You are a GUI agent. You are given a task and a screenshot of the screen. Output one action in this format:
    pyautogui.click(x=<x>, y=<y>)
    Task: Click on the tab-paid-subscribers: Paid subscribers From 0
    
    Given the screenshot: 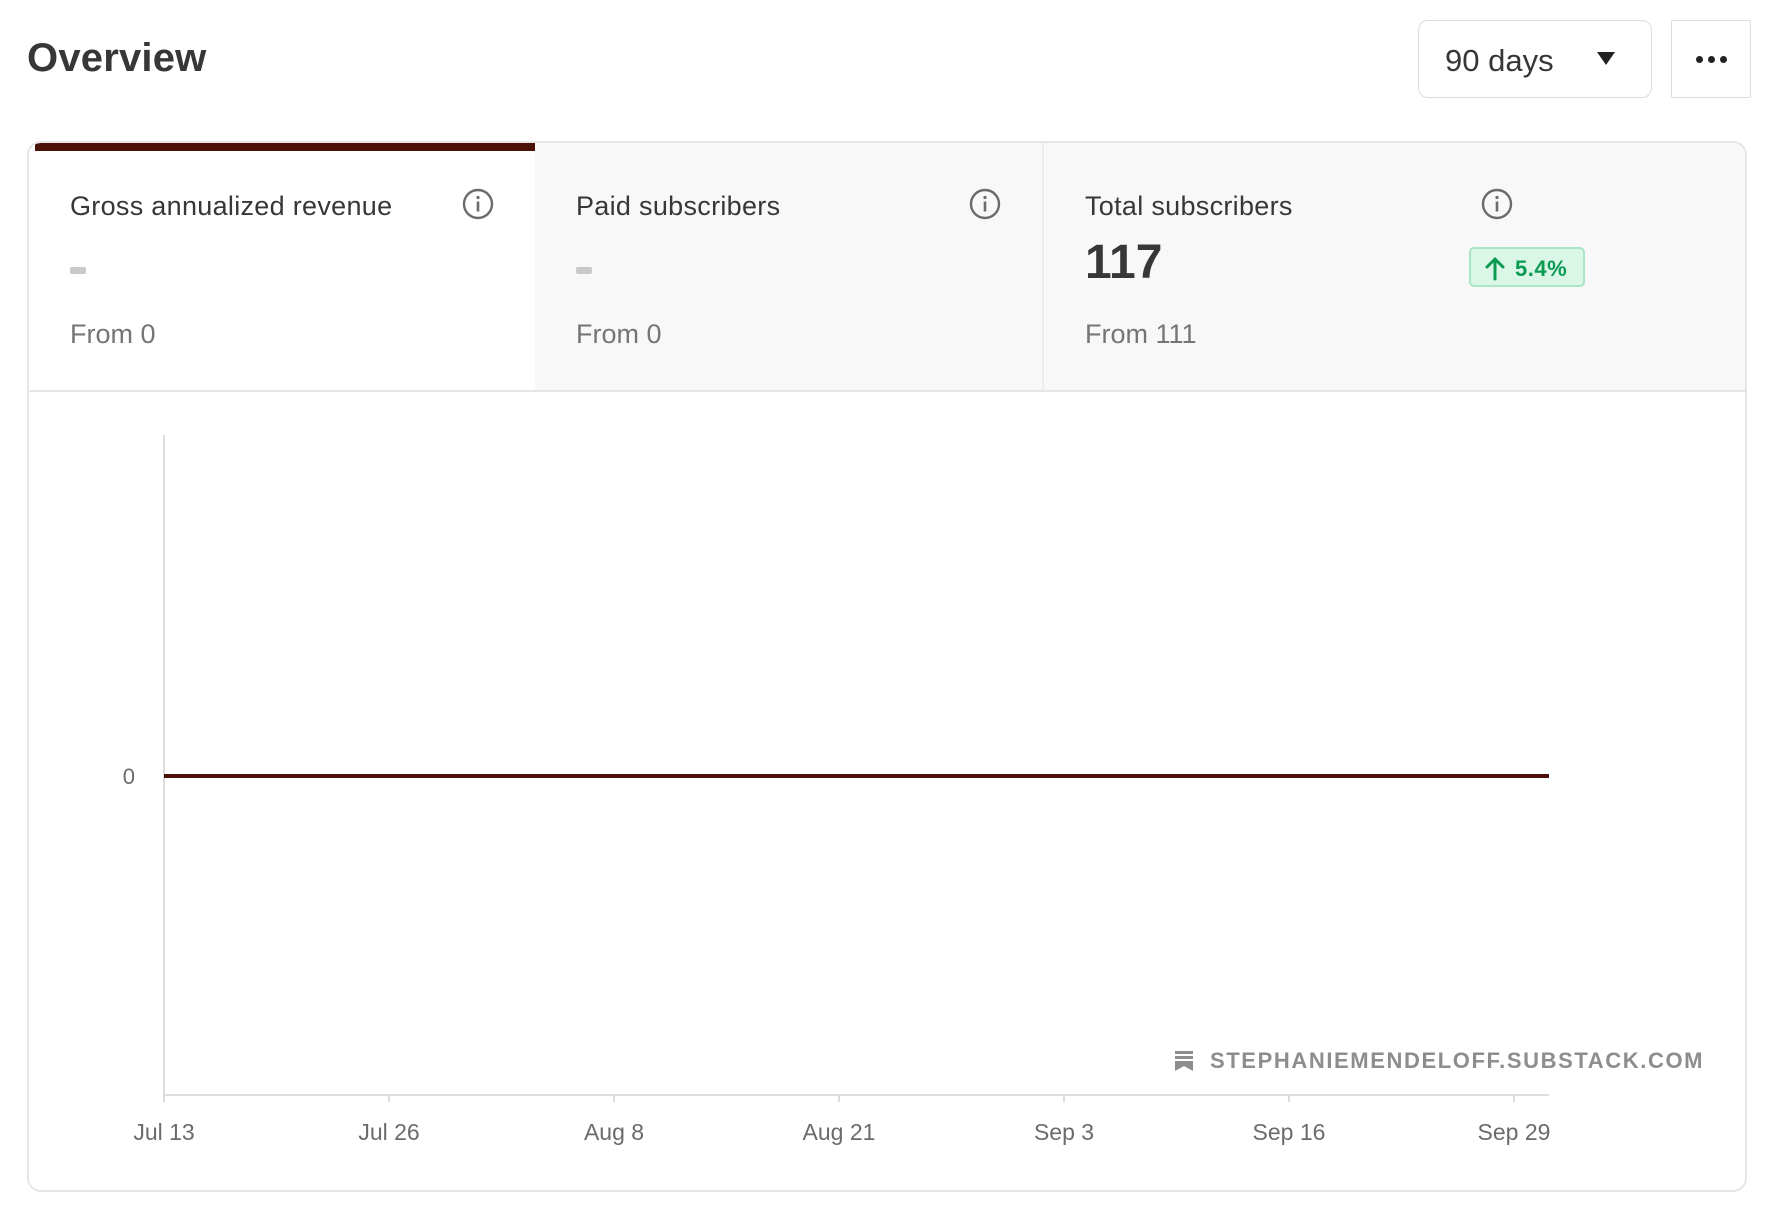 What is the action you would take?
    pyautogui.click(x=788, y=266)
    